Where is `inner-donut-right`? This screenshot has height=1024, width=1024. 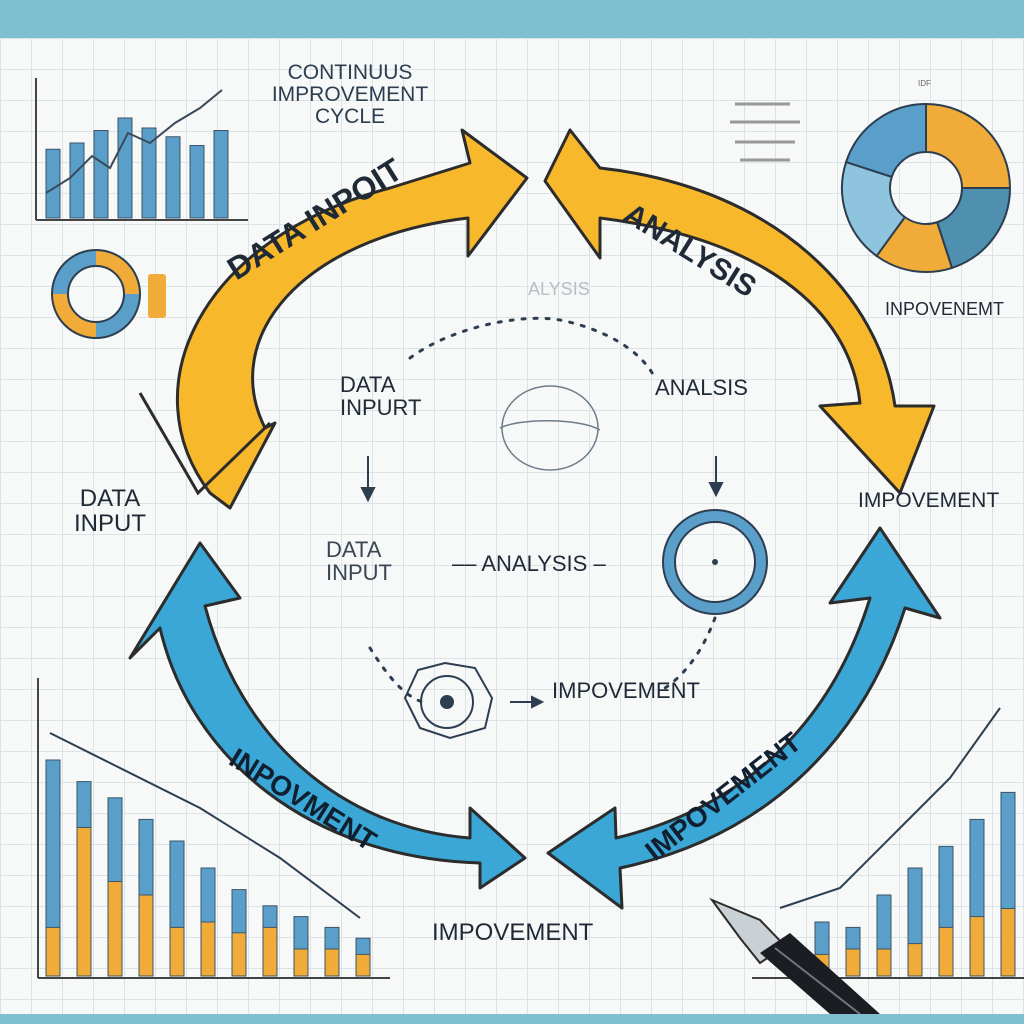
inner-donut-right is located at coordinates (715, 562).